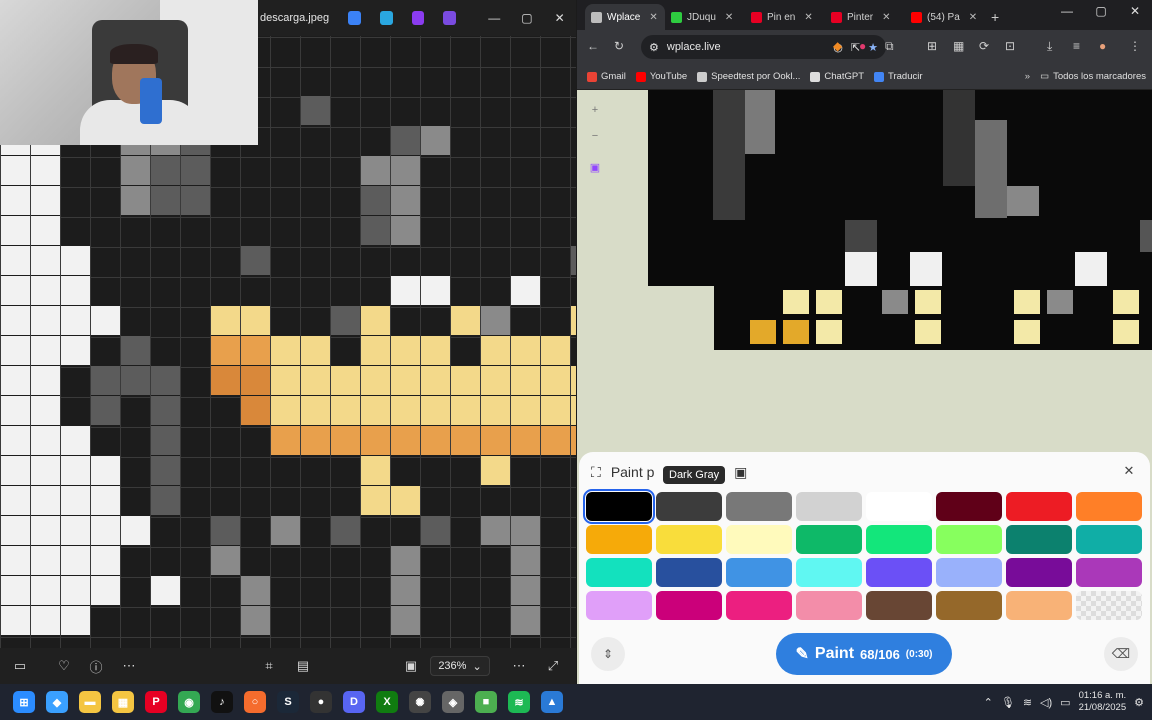  What do you see at coordinates (24, 702) in the screenshot?
I see `windows-start-icon: ⊞` at bounding box center [24, 702].